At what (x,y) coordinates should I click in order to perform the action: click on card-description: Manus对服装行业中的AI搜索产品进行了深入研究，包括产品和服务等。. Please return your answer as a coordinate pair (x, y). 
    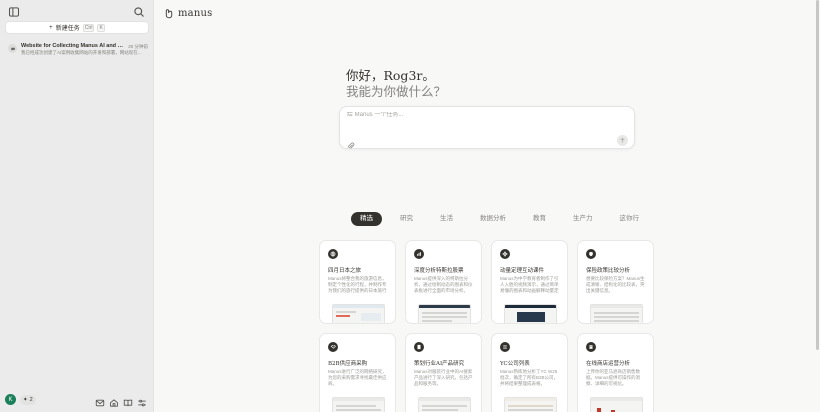
    Looking at the image, I should click on (443, 378).